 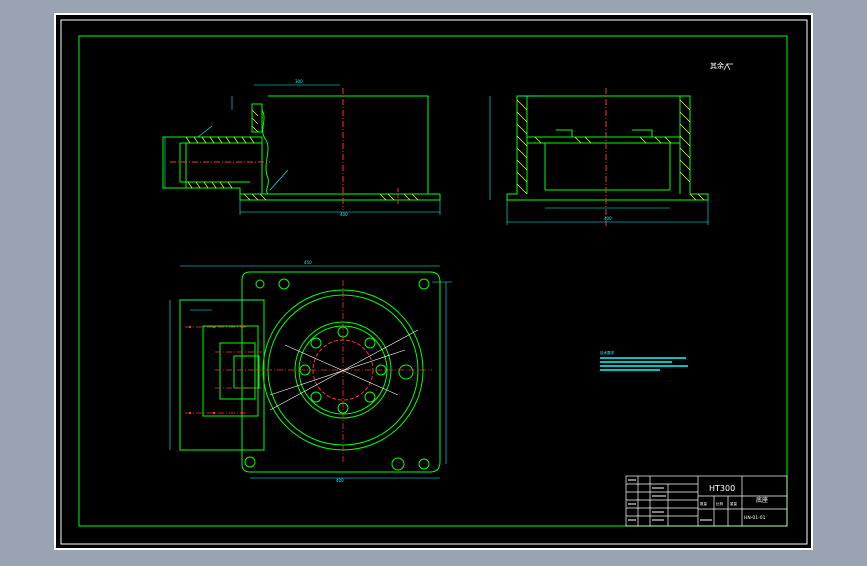 I want to click on svg-text: 450, so click(x=308, y=262).